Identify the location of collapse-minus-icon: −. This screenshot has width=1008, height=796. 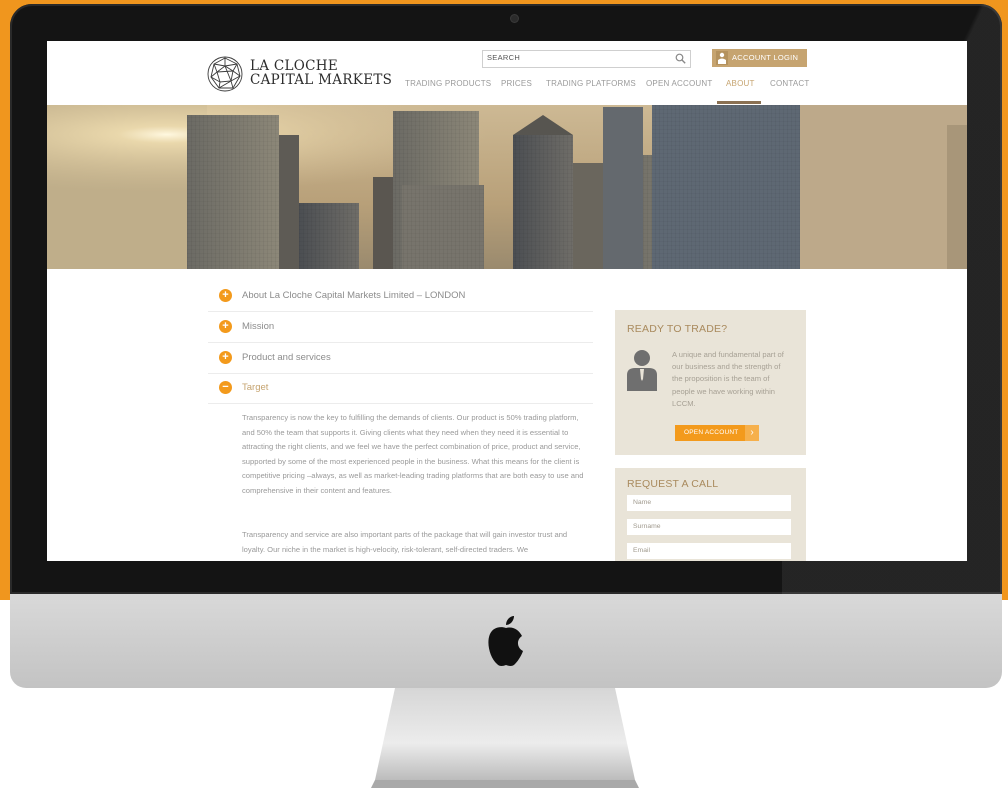
(225, 387).